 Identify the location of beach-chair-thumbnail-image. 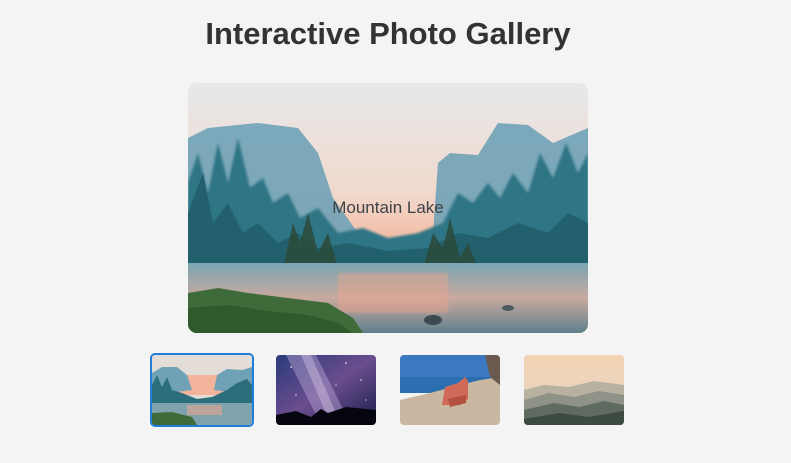
(450, 390).